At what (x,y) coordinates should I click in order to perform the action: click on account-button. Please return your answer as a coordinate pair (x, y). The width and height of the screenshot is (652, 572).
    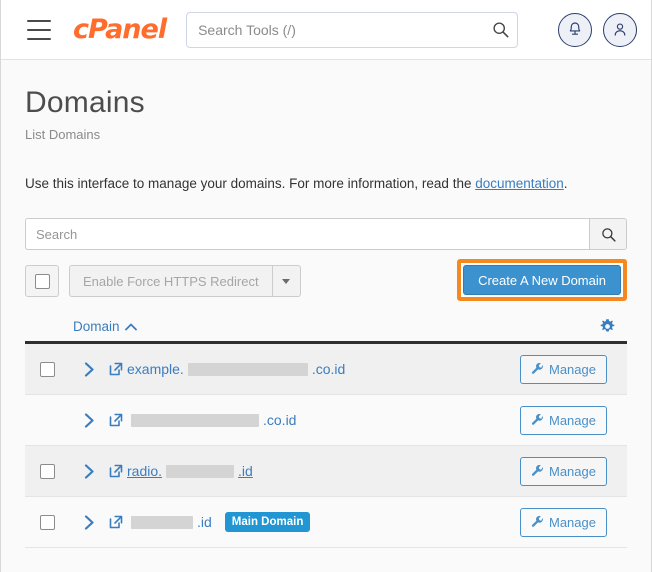
    Looking at the image, I should click on (620, 29).